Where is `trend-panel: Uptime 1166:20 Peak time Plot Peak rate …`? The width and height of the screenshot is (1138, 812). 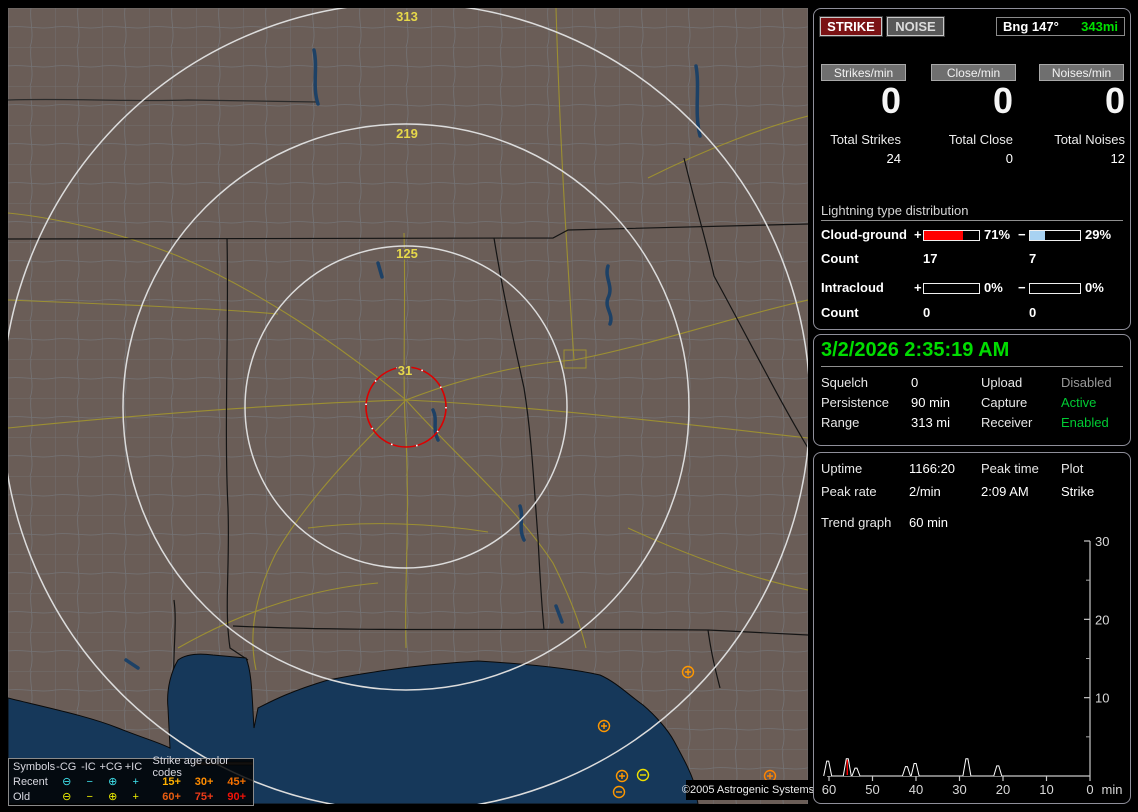
trend-panel: Uptime 1166:20 Peak time Plot Peak rate … is located at coordinates (972, 628).